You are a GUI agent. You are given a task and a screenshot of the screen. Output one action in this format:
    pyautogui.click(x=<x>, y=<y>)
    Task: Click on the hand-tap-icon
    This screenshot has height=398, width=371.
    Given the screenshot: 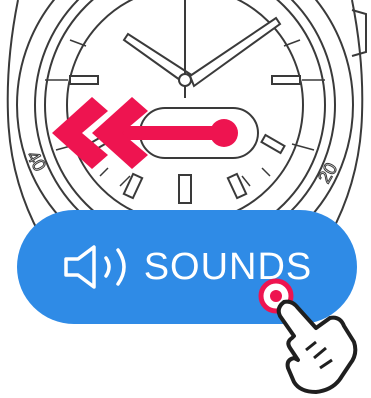 What is the action you would take?
    pyautogui.click(x=308, y=336)
    